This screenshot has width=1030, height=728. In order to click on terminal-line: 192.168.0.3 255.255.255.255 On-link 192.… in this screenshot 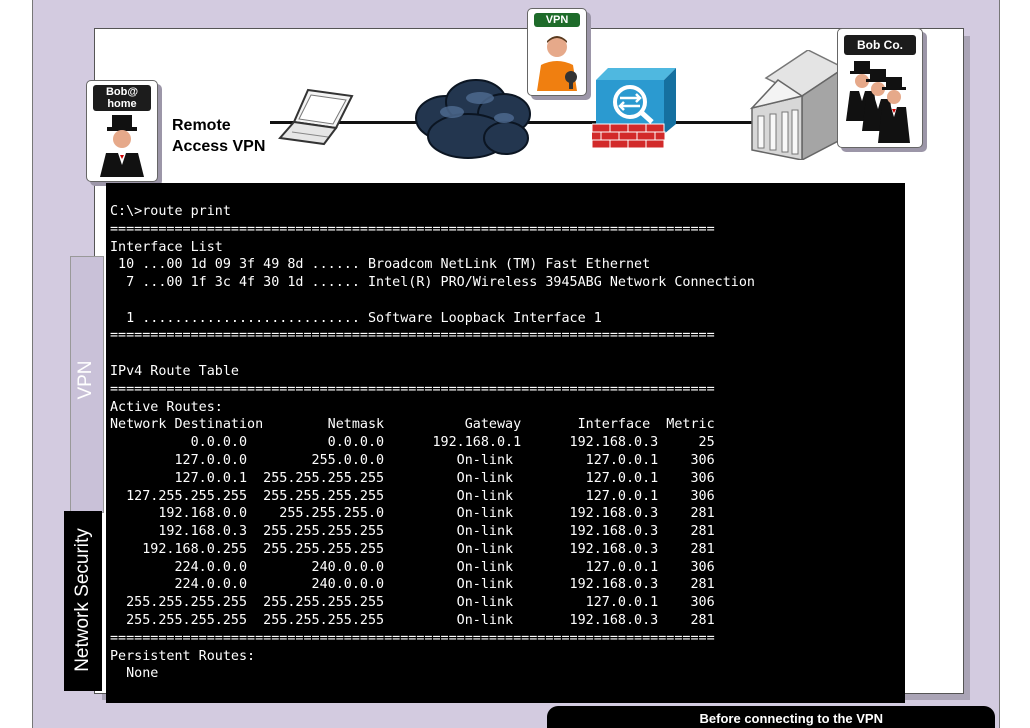, I will do `click(412, 532)`.